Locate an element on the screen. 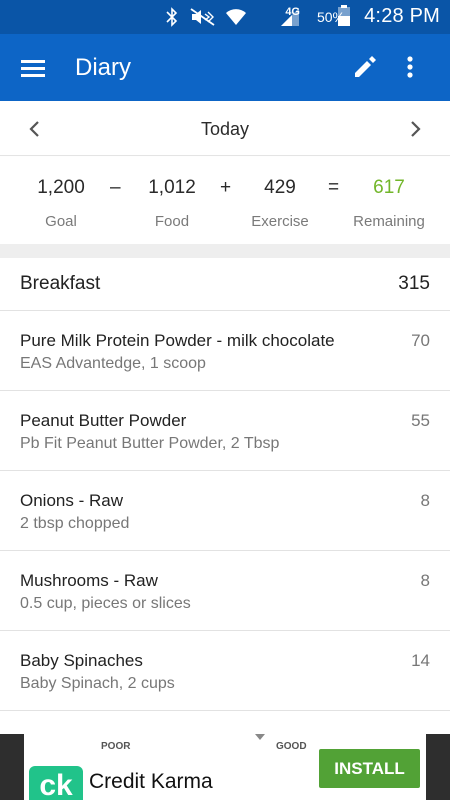 This screenshot has width=450, height=800. ad-good-label: GOOD is located at coordinates (291, 746).